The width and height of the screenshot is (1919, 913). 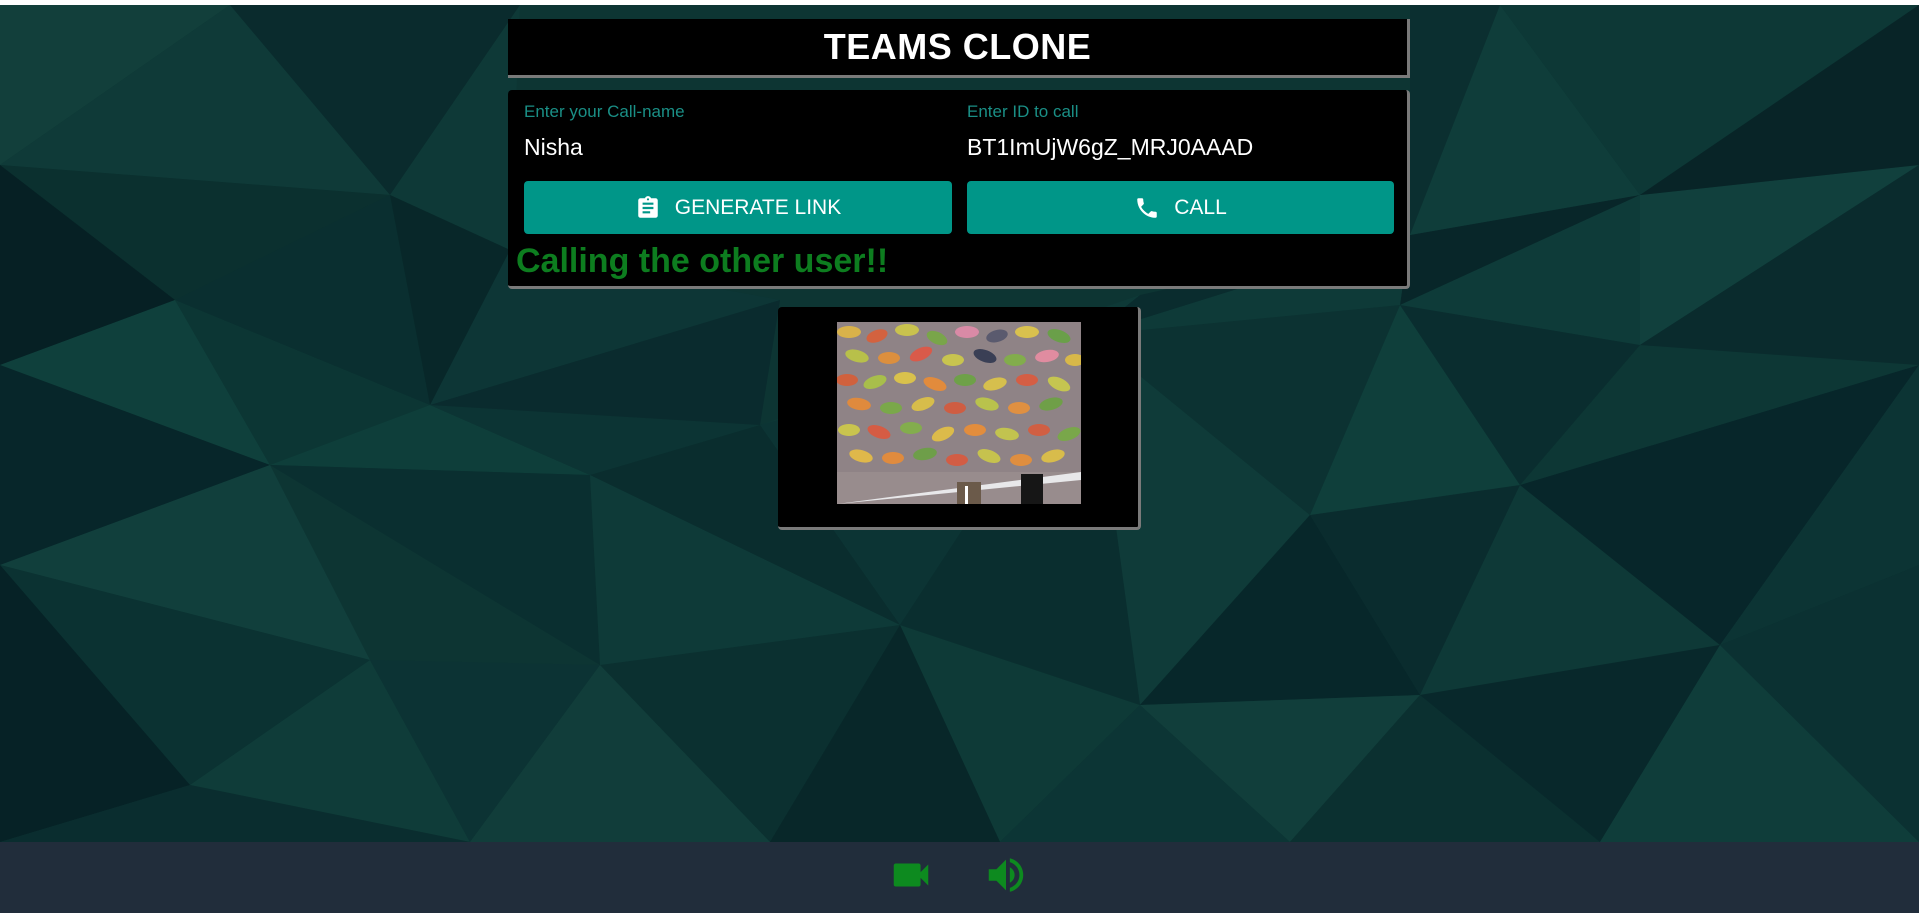 I want to click on local-video-panel, so click(x=959, y=418).